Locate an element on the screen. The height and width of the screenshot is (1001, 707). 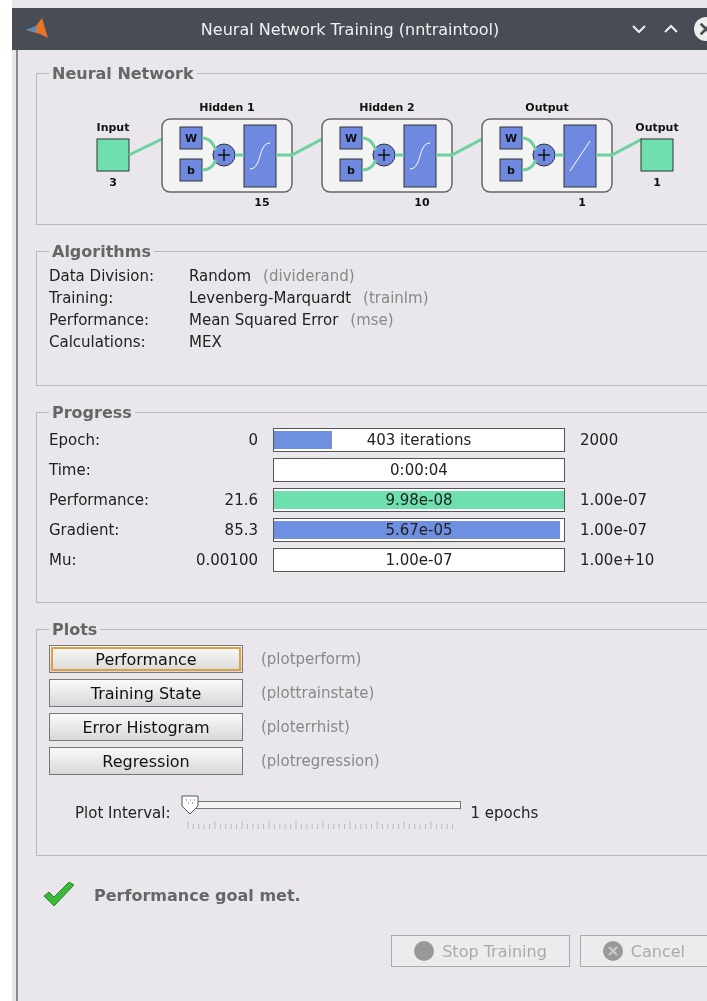
interval-slider is located at coordinates (320, 813).